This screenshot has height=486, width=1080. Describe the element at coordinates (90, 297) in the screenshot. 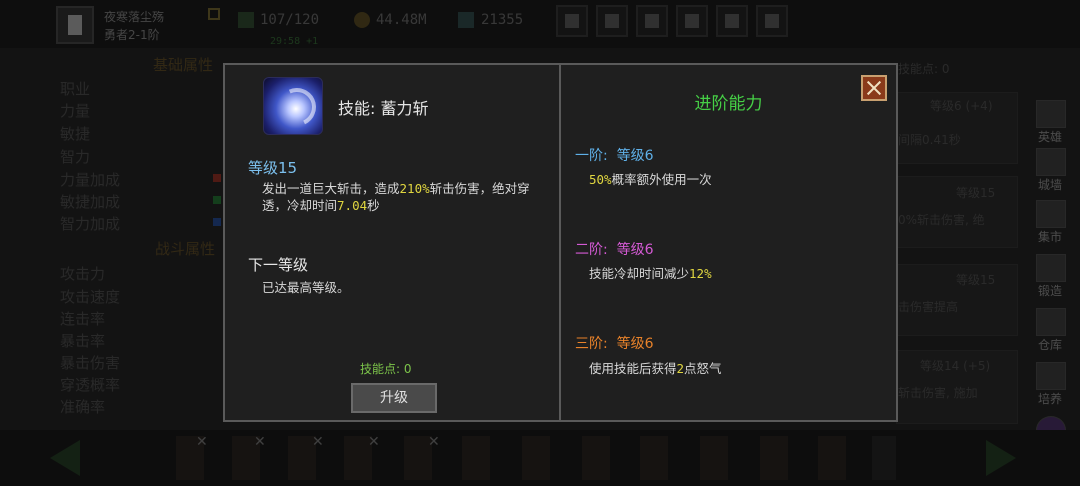

I see `attr-label: 攻击速度` at that location.